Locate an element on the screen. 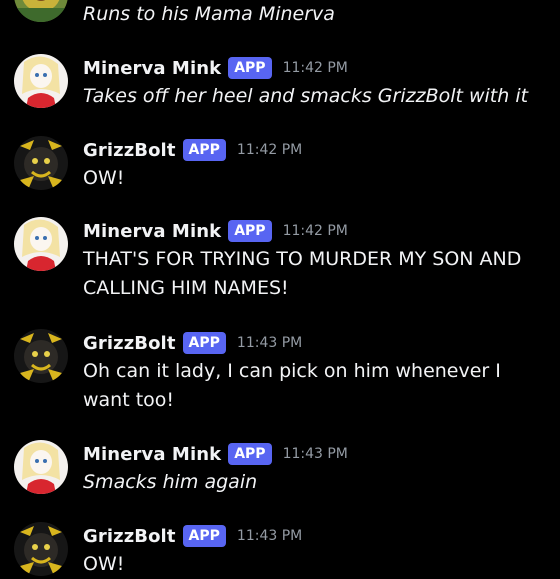  sunflower-avatar is located at coordinates (41, 11).